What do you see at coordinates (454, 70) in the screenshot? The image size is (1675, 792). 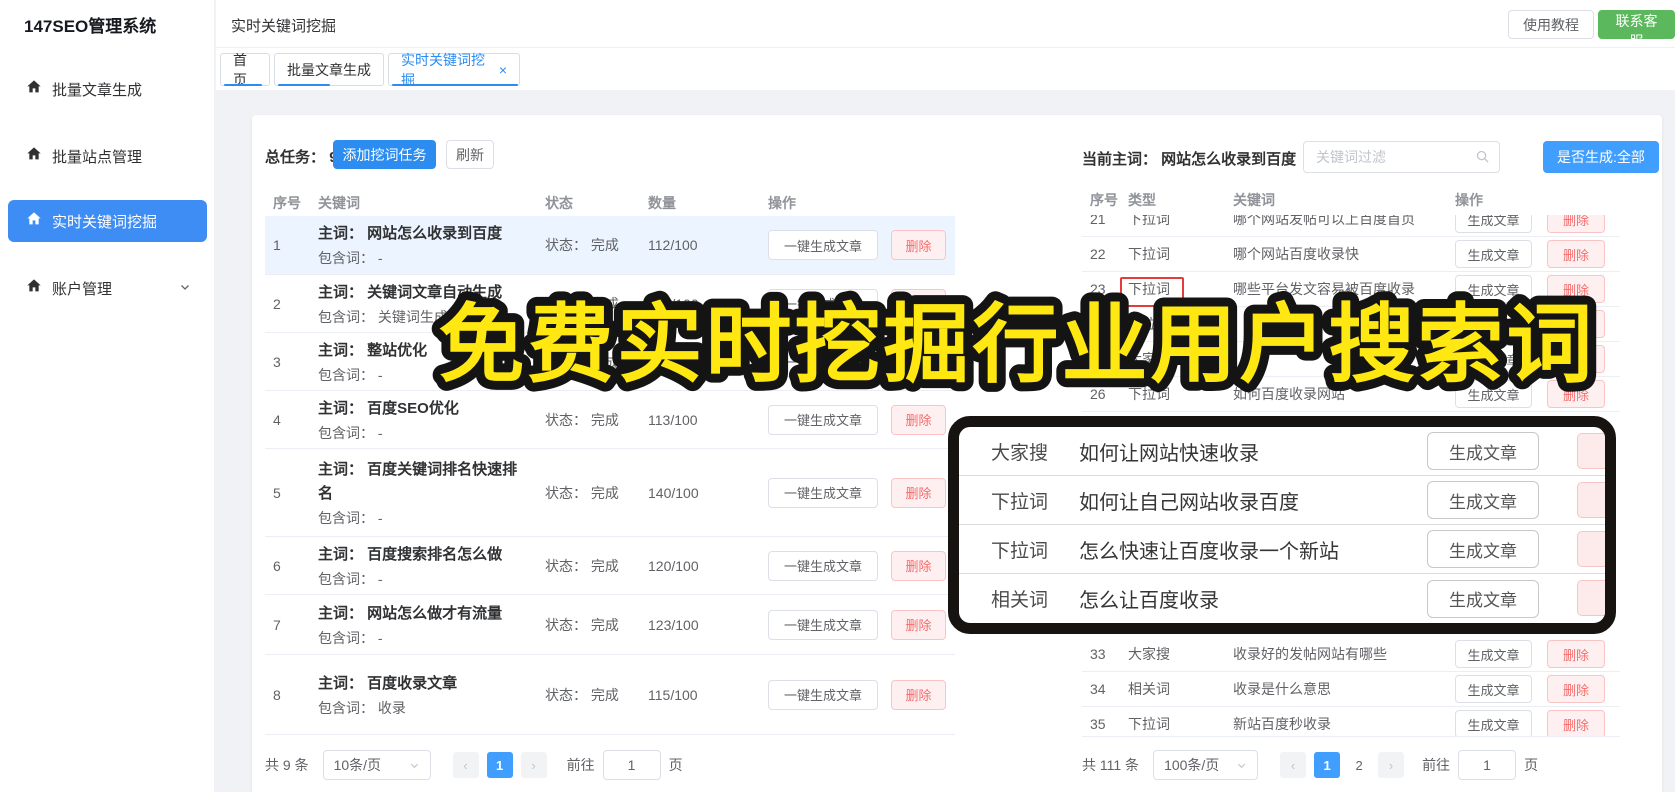 I see `tab-keyword-mining: 实时关键词挖掘 ×` at bounding box center [454, 70].